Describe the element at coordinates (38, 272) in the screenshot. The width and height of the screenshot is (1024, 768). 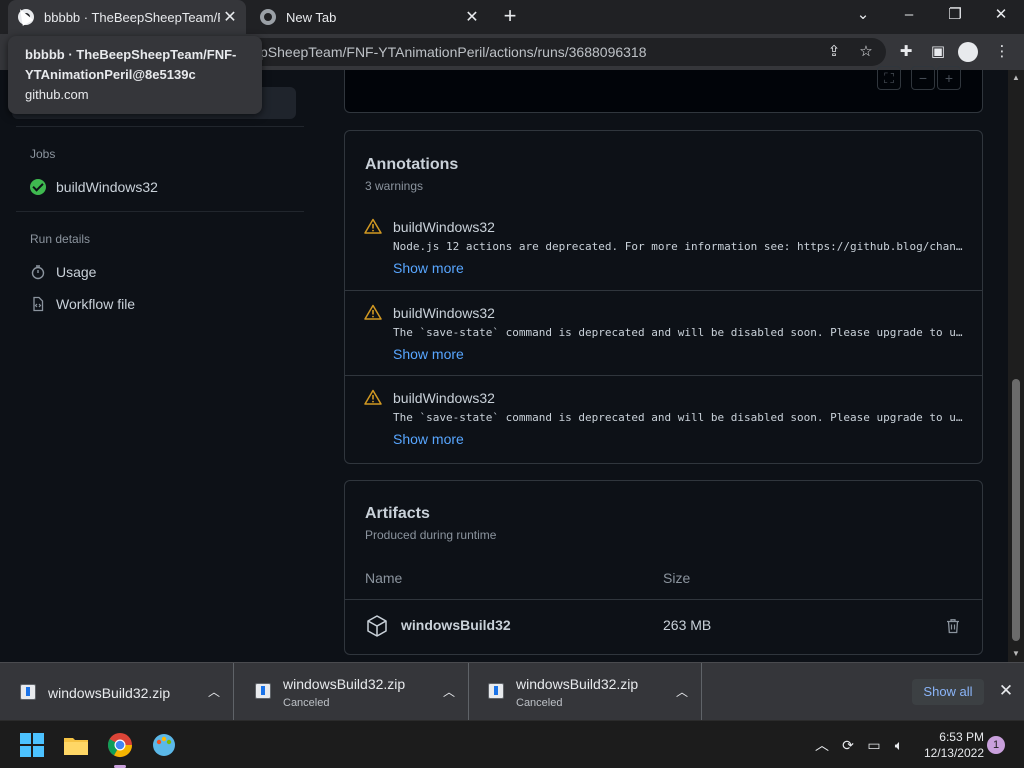
I see `stopwatch-icon` at that location.